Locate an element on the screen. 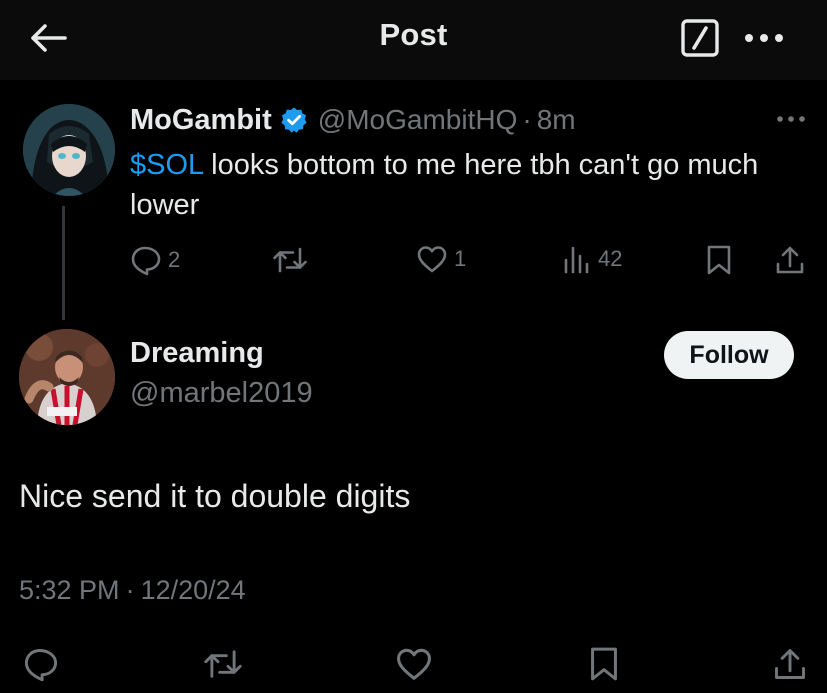 This screenshot has width=827, height=693. post-time: 8m is located at coordinates (556, 120).